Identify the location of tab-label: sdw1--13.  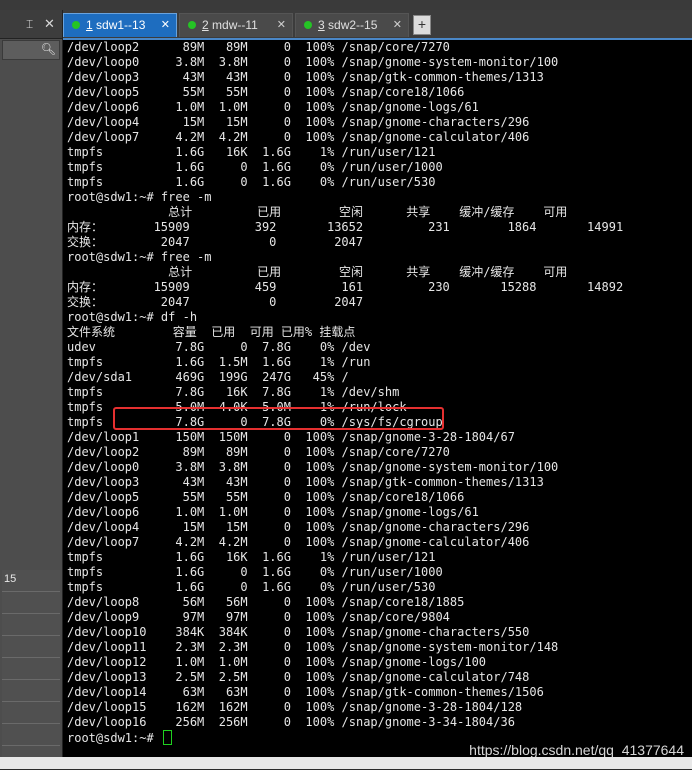
(119, 25).